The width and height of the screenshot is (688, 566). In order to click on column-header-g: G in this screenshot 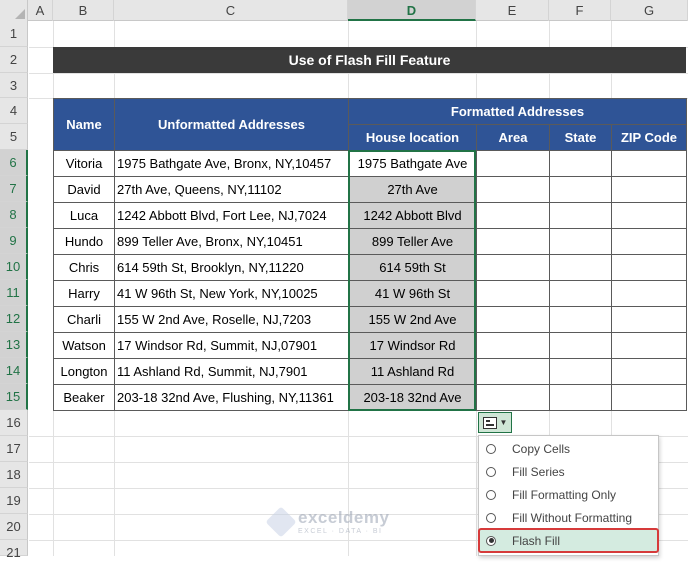, I will do `click(649, 10)`.